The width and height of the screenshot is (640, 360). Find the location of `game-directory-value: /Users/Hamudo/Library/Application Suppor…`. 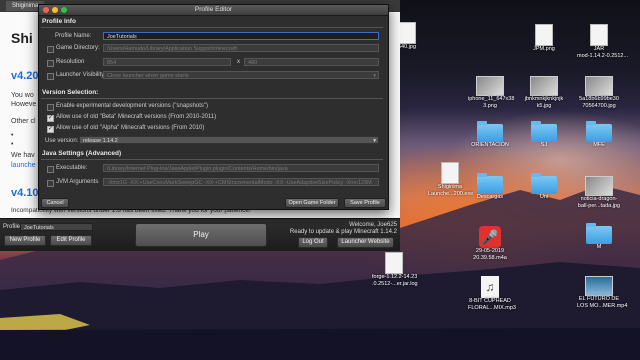

game-directory-value: /Users/Hamudo/Library/Application Suppor… is located at coordinates (172, 49).